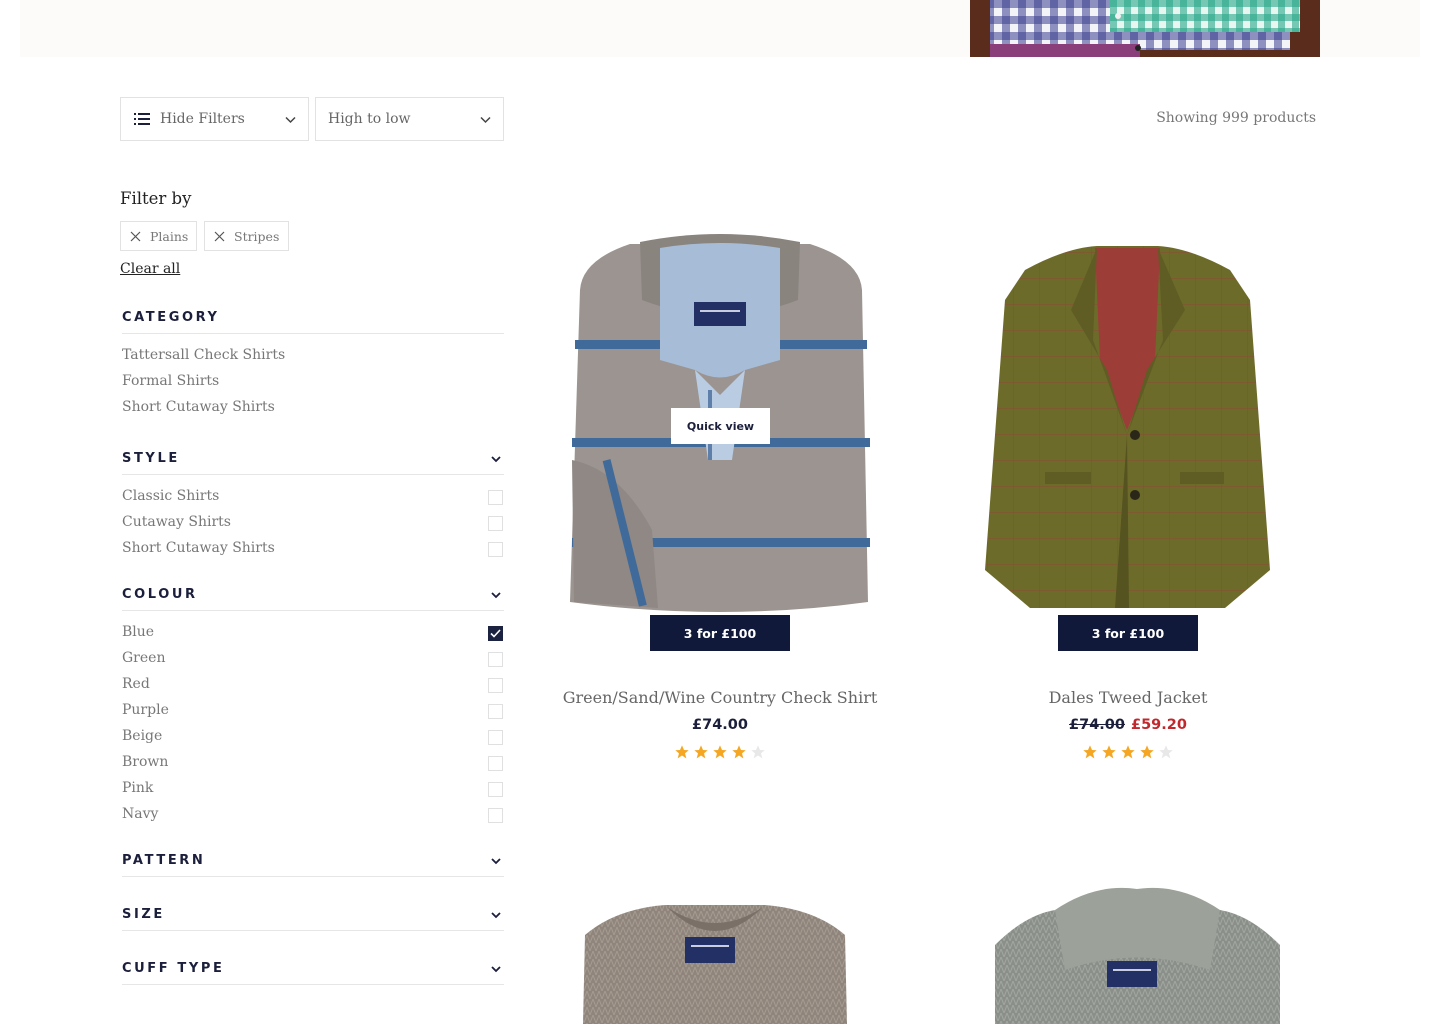  I want to click on active-filter-chip-stripes: Stripes, so click(246, 236).